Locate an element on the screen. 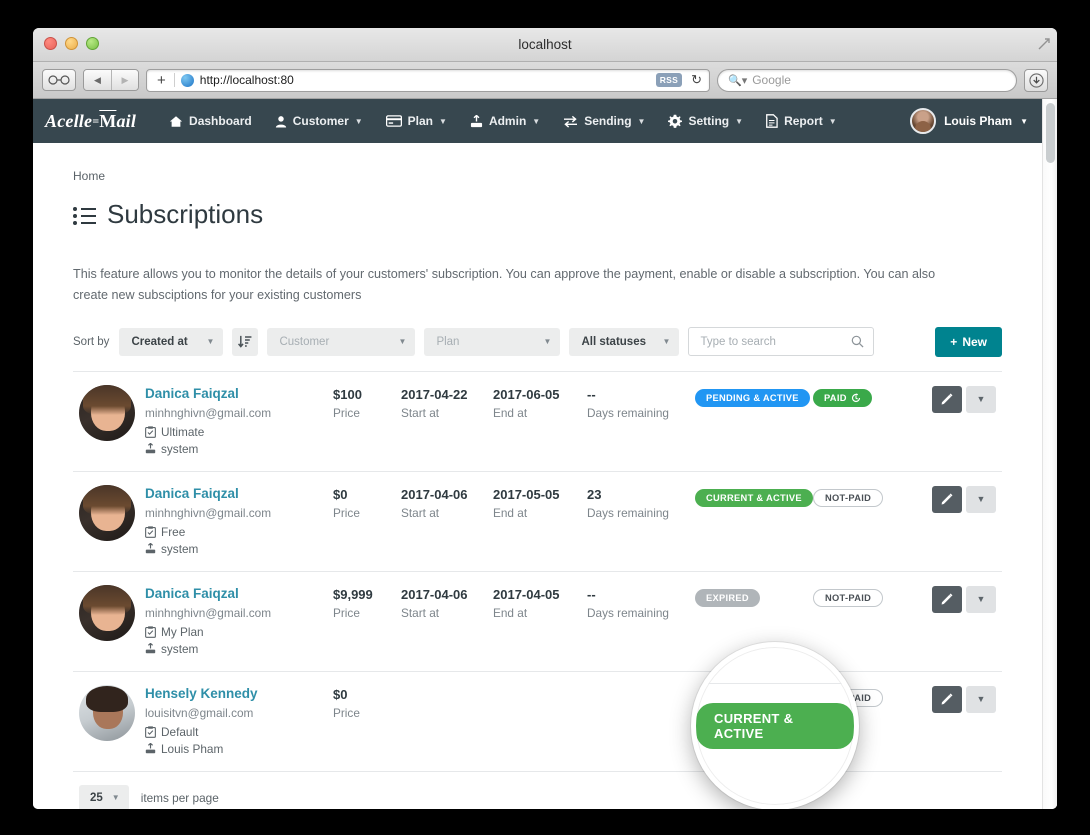 This screenshot has width=1090, height=835. nav-item-customer: Customer ▼ is located at coordinates (319, 121).